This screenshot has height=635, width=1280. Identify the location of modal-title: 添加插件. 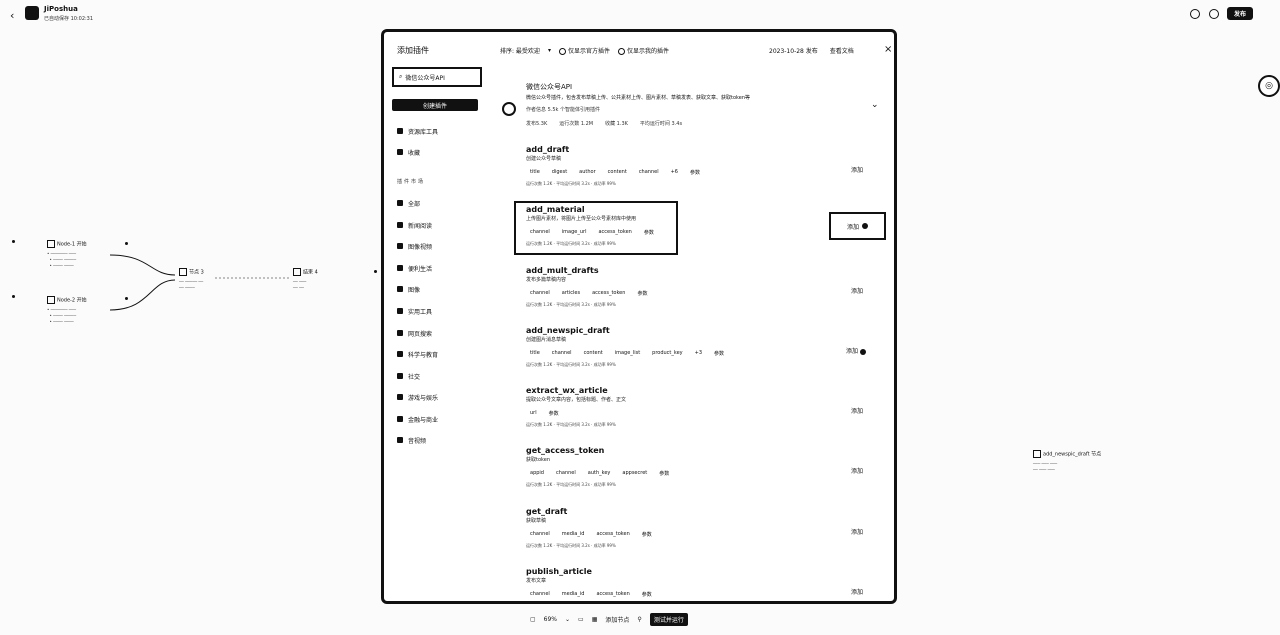
(413, 50).